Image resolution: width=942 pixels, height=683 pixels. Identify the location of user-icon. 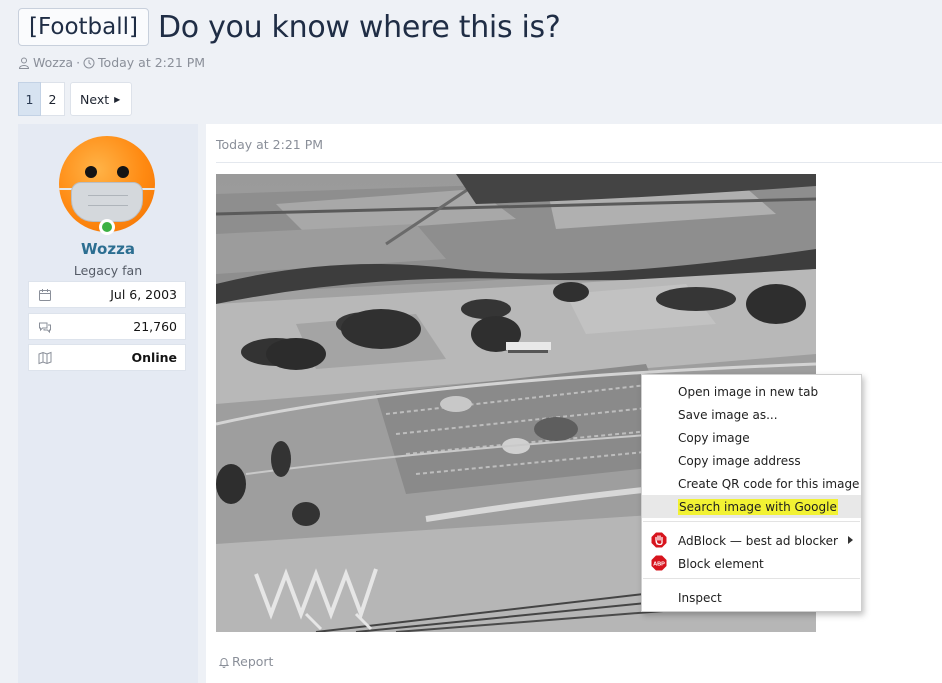
(24, 63).